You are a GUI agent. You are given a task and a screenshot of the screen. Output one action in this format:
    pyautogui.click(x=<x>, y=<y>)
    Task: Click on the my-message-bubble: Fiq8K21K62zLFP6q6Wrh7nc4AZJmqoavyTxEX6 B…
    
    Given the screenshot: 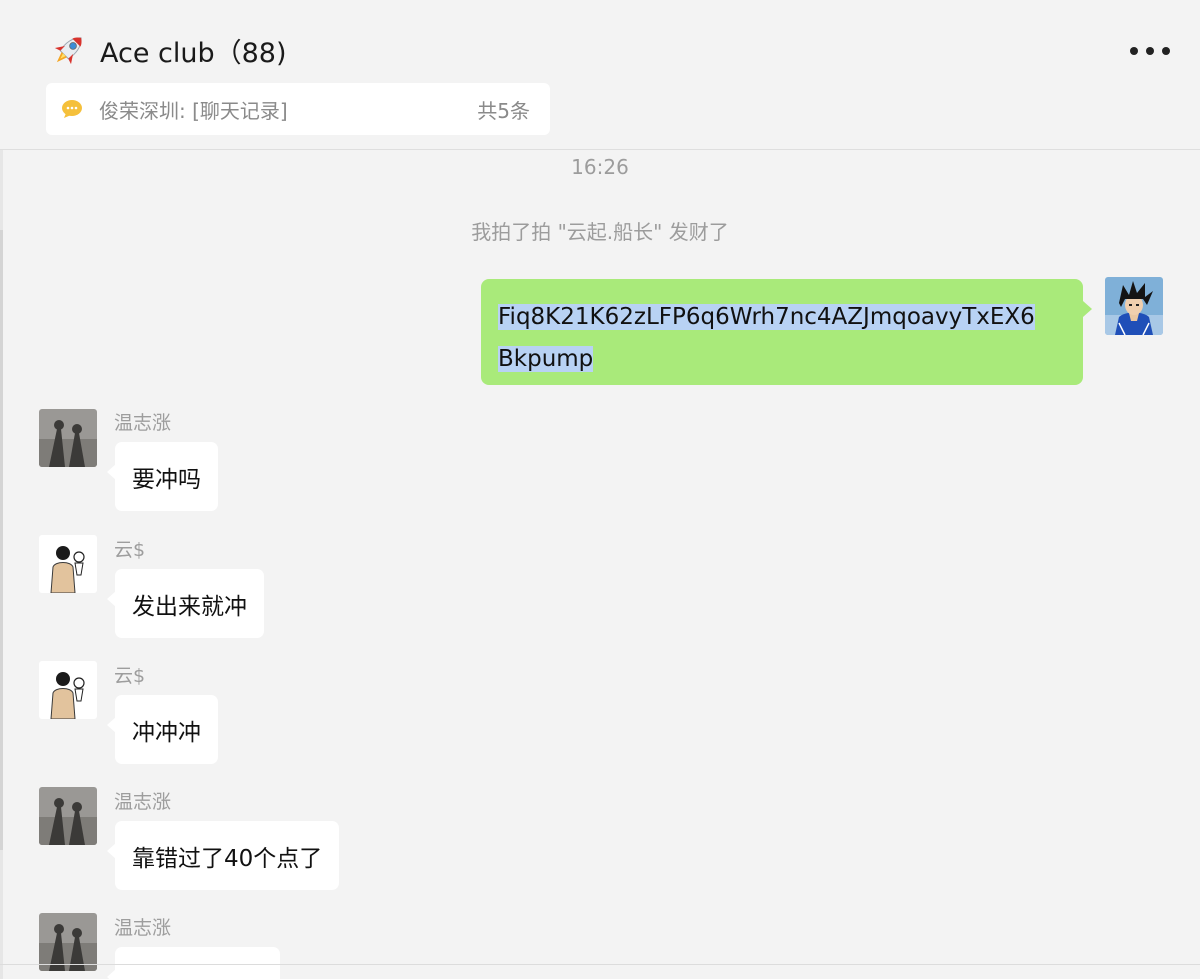 What is the action you would take?
    pyautogui.click(x=786, y=332)
    